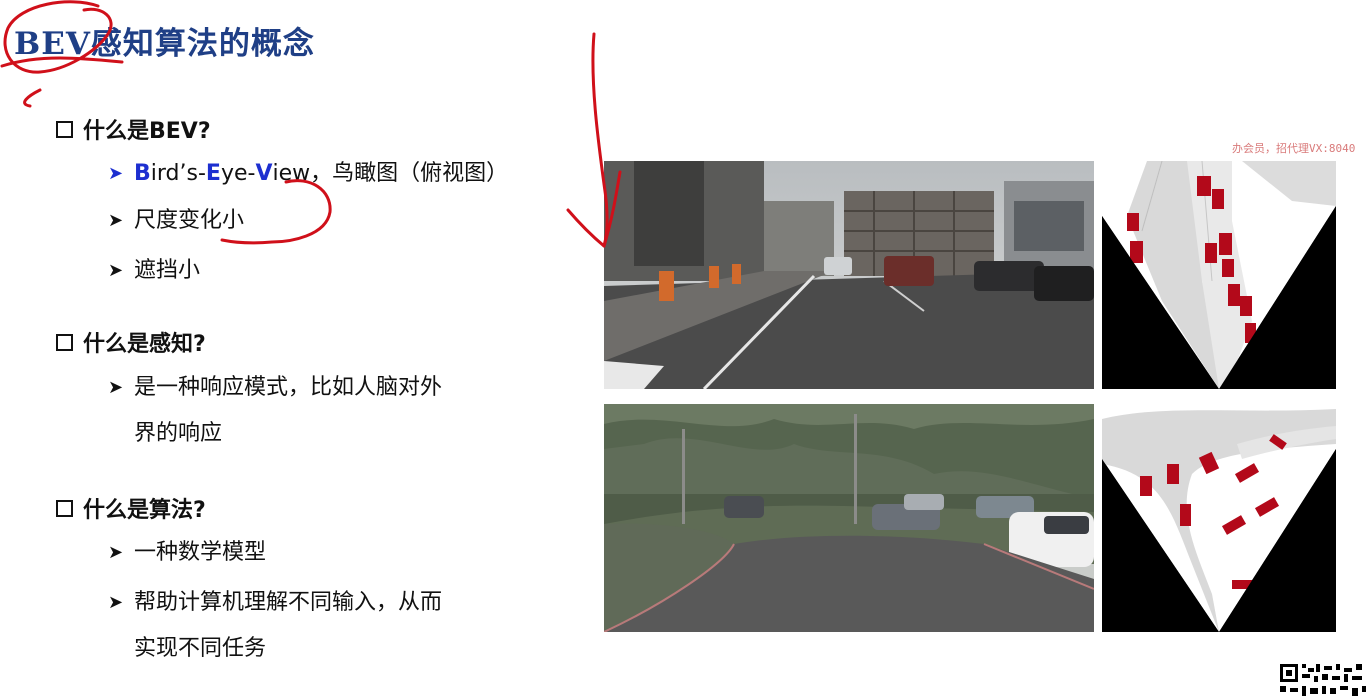 The image size is (1368, 700). What do you see at coordinates (1323, 680) in the screenshot?
I see `qr-code-icon` at bounding box center [1323, 680].